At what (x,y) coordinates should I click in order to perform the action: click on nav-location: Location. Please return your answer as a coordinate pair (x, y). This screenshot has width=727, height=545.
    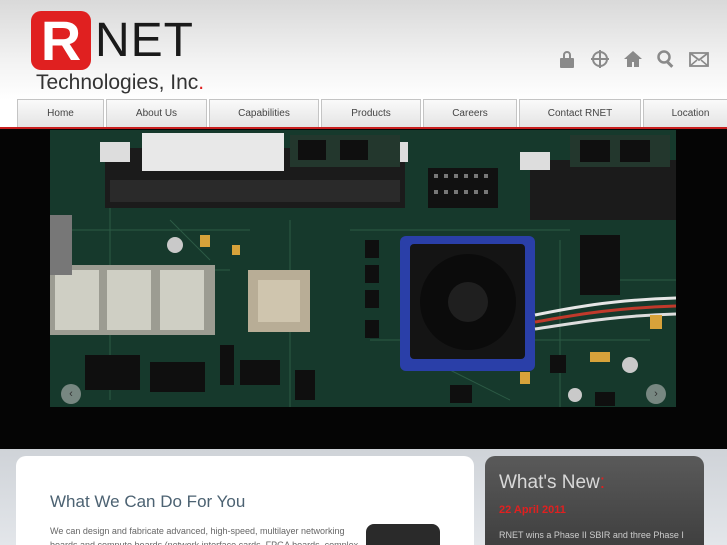
    Looking at the image, I should click on (685, 113).